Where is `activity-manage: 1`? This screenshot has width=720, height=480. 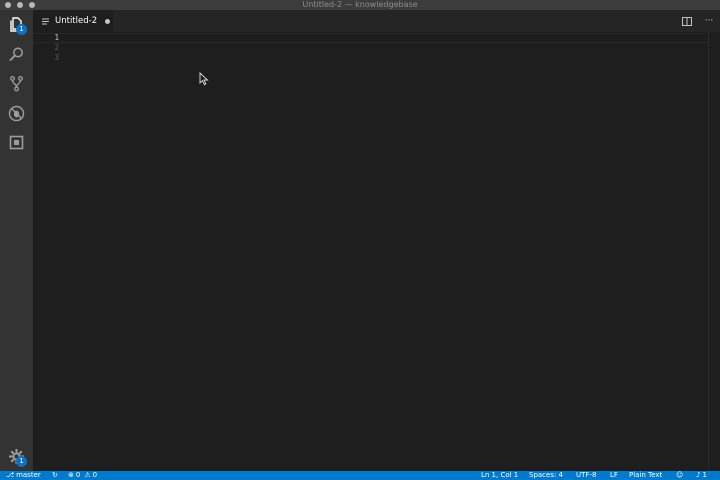 activity-manage: 1 is located at coordinates (16, 456).